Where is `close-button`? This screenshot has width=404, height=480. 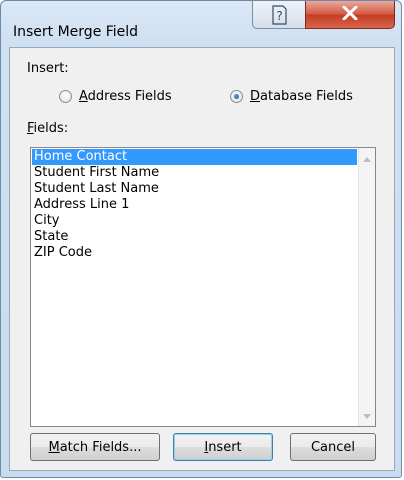 close-button is located at coordinates (350, 15).